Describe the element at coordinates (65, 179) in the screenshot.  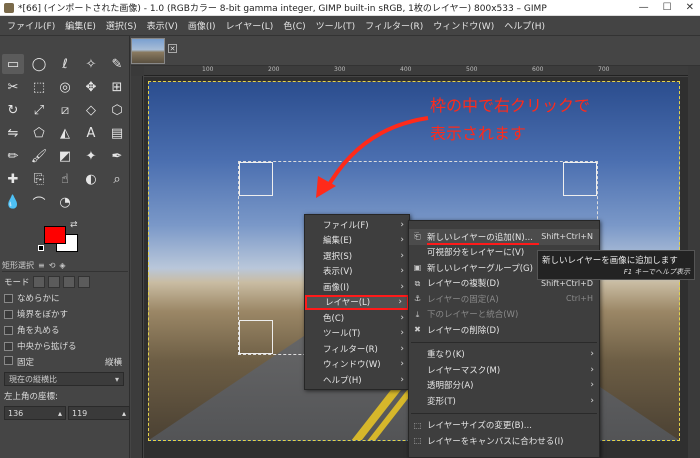
I see `smudge-icon: ☝` at that location.